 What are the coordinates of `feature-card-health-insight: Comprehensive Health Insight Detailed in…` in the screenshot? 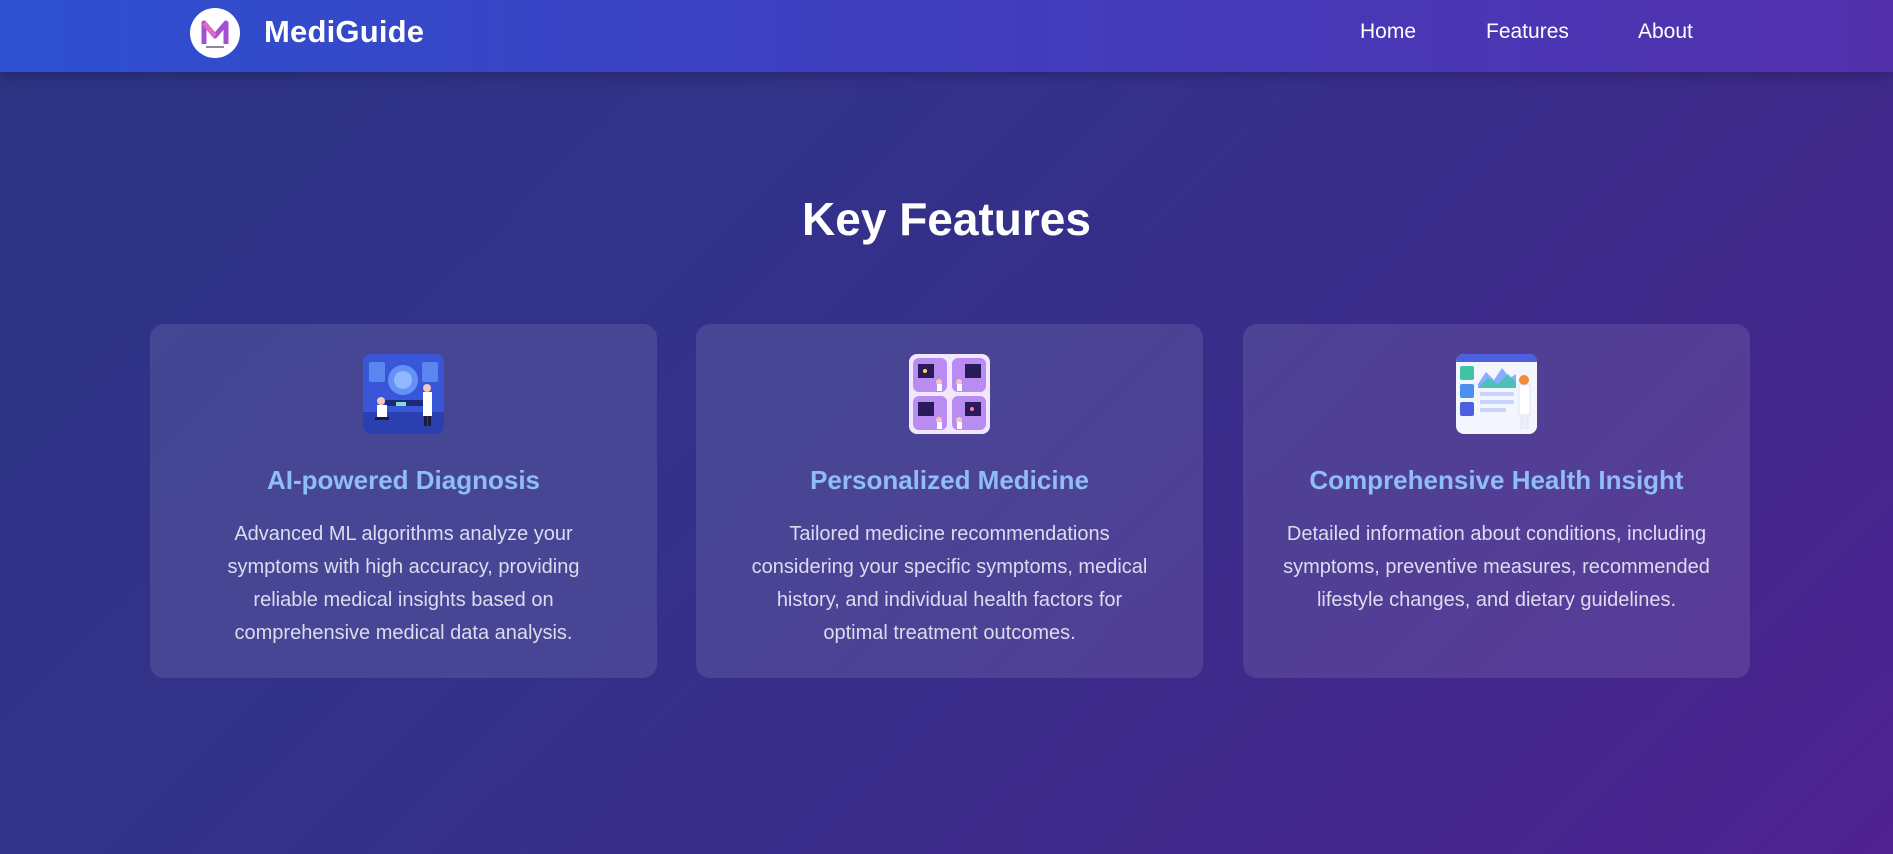 It's located at (1496, 501).